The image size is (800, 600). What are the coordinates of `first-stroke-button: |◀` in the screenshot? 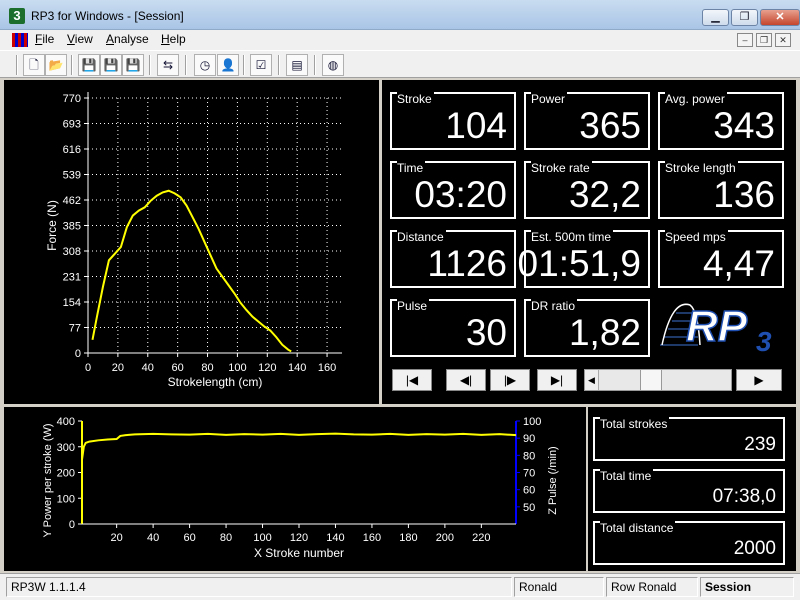 It's located at (412, 380).